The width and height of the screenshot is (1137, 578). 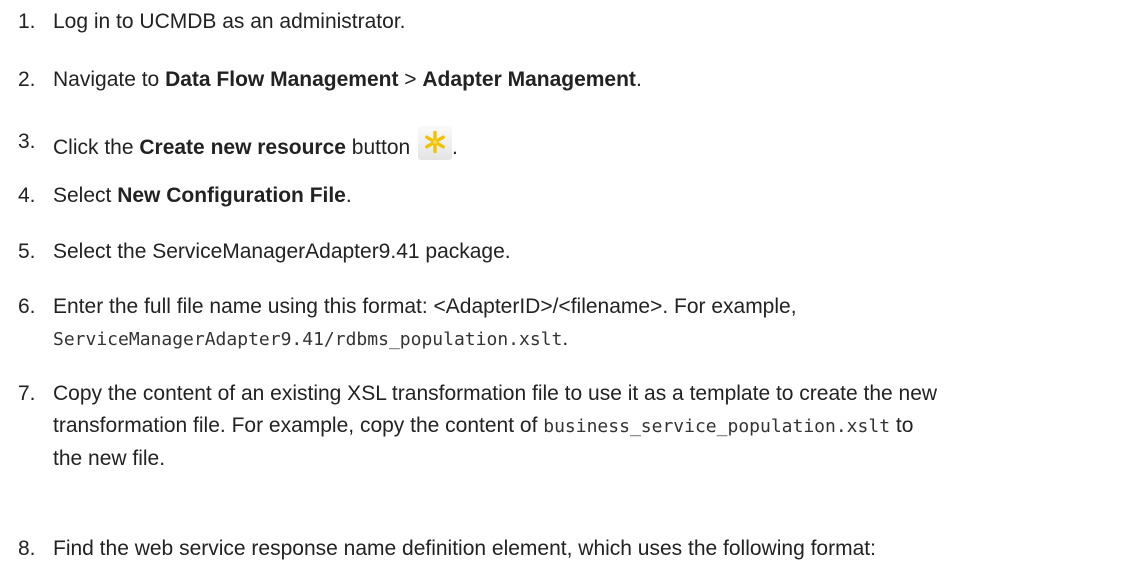 What do you see at coordinates (27, 393) in the screenshot?
I see `step-number: 7.` at bounding box center [27, 393].